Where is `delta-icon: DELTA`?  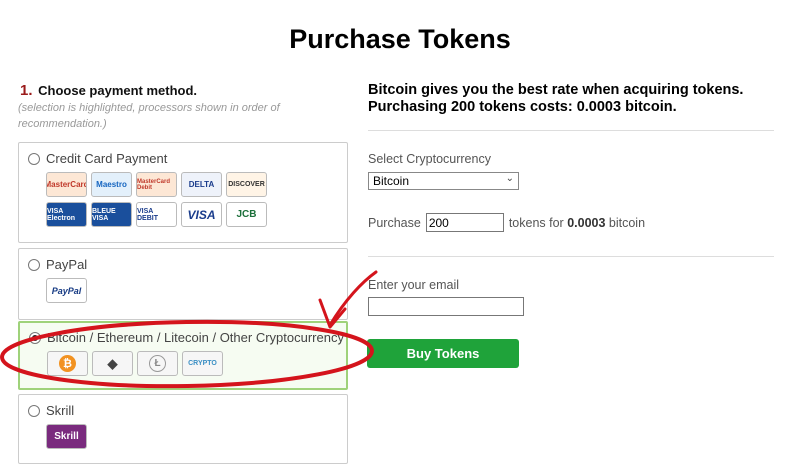
delta-icon: DELTA is located at coordinates (201, 184).